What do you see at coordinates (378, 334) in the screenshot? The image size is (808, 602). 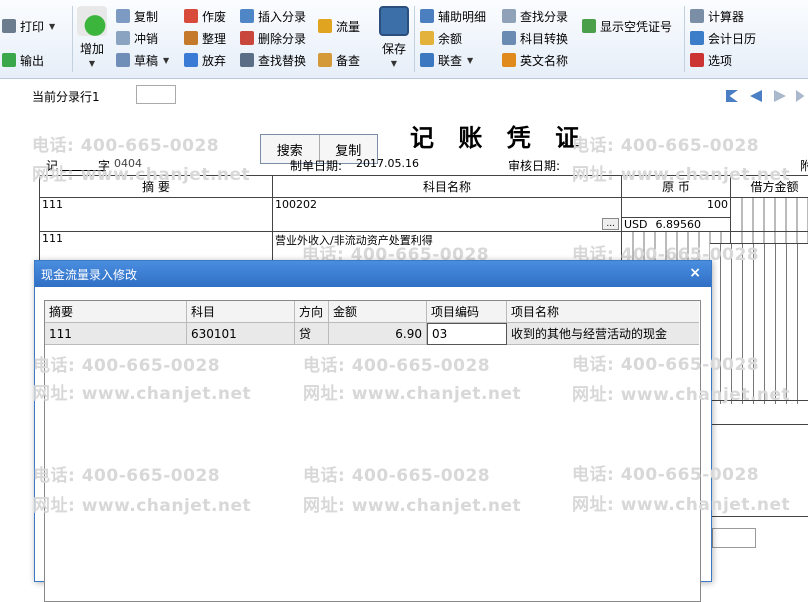 I see `cell-amount: 6.90` at bounding box center [378, 334].